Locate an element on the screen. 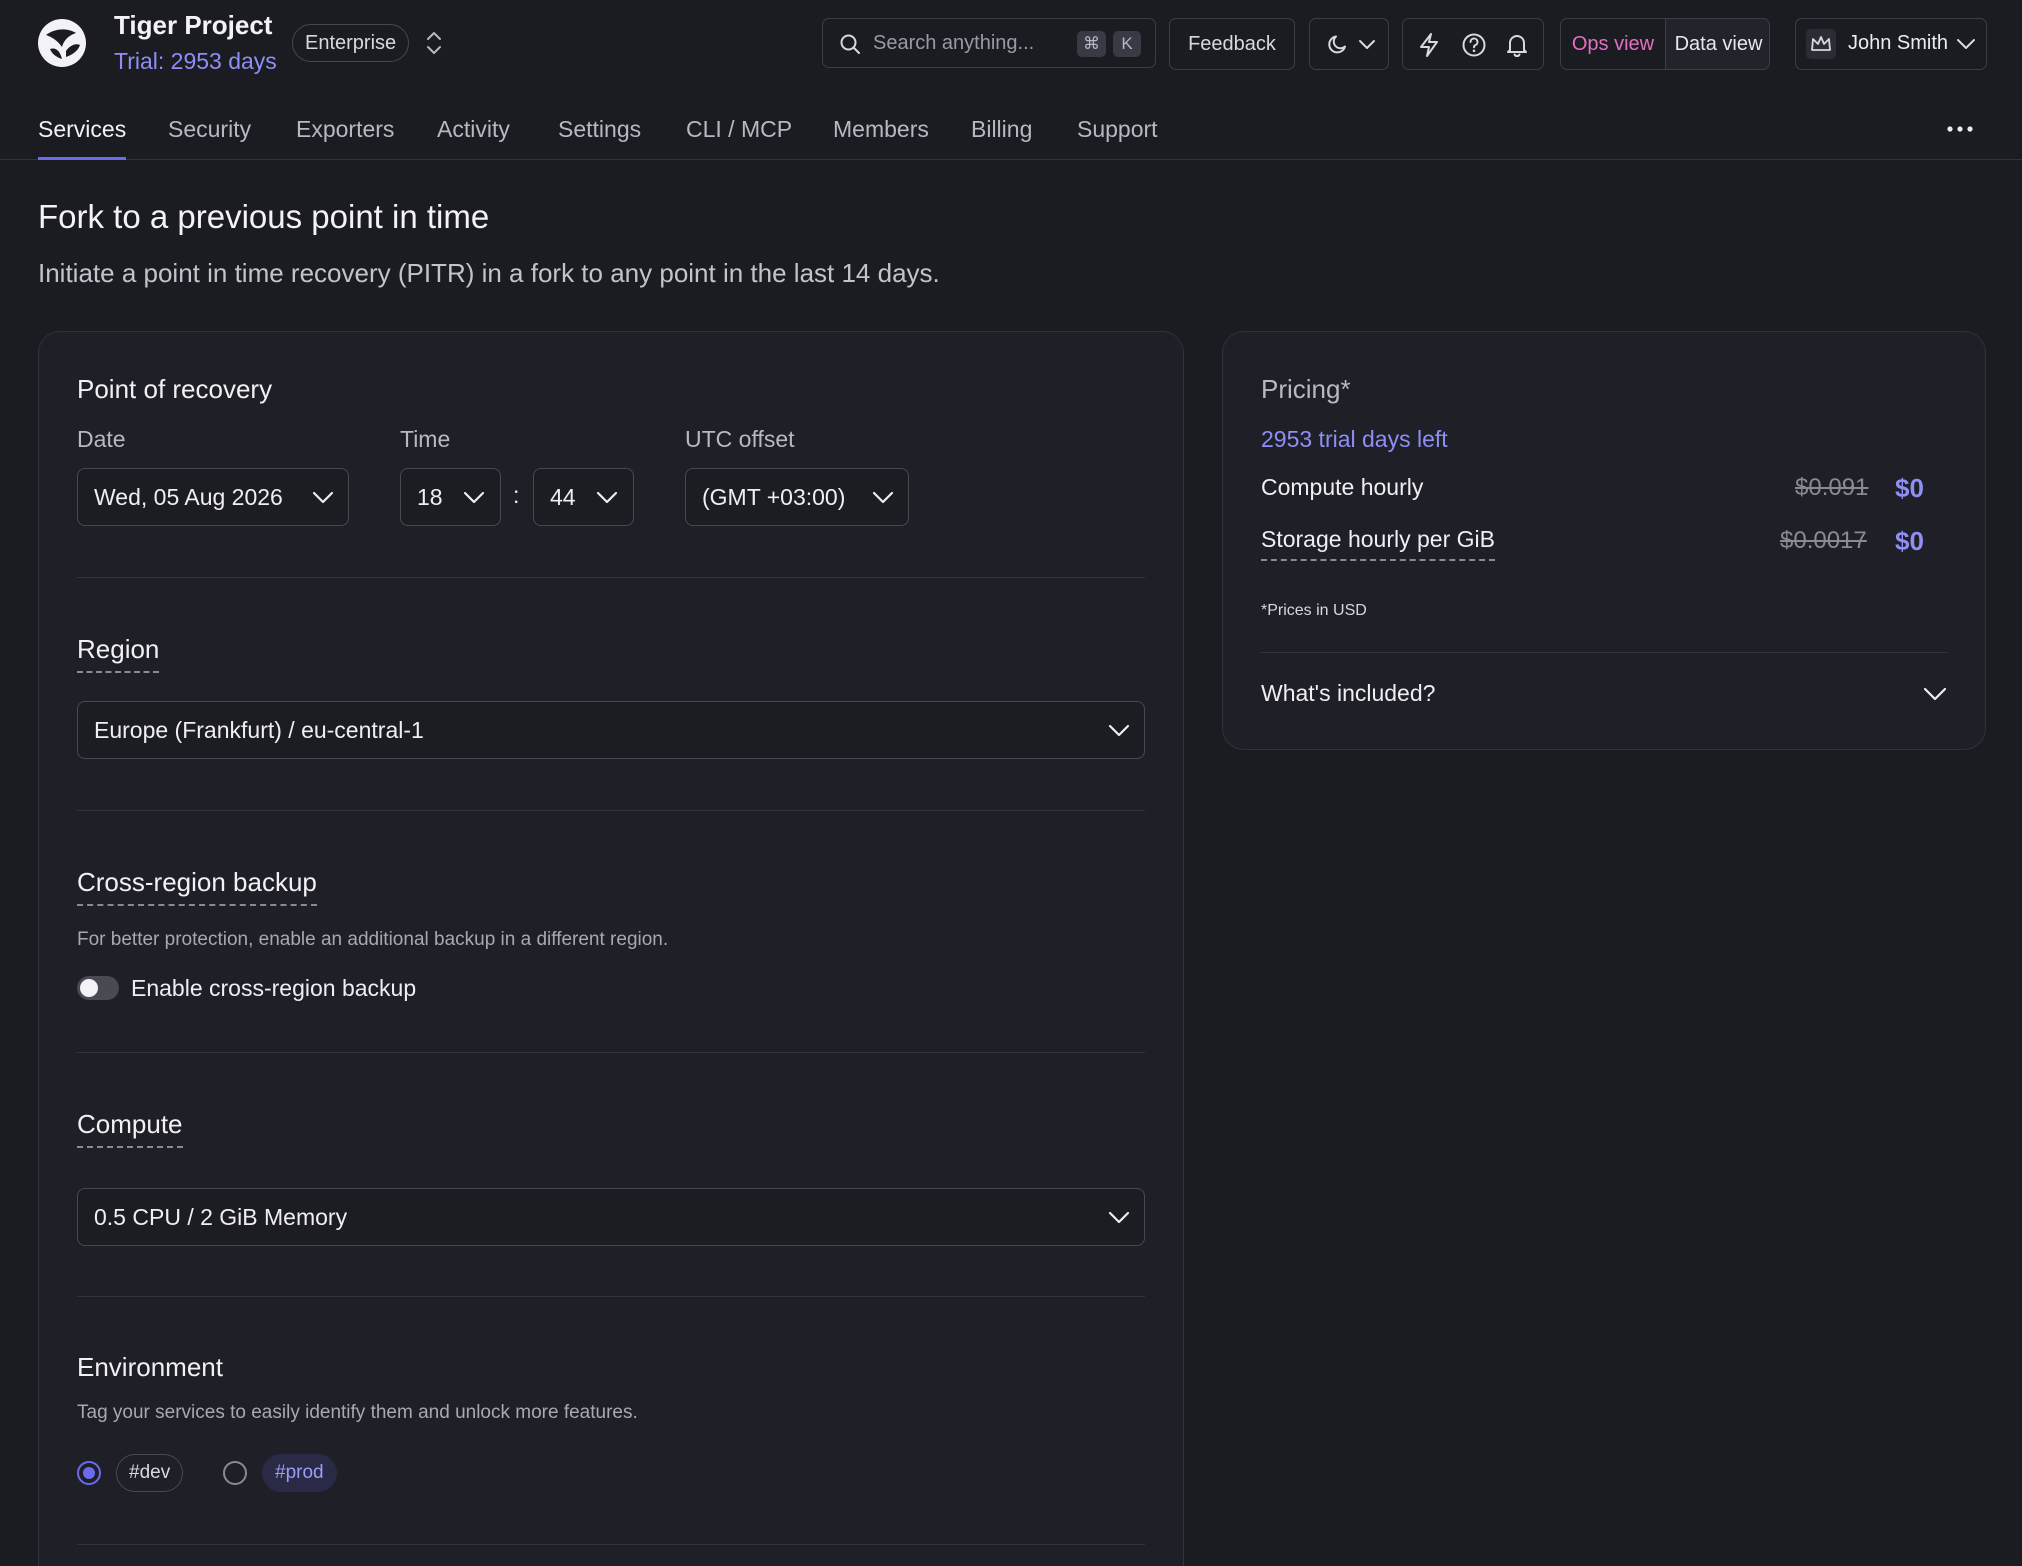 This screenshot has width=2022, height=1566. search-box: ⌘ K is located at coordinates (989, 43).